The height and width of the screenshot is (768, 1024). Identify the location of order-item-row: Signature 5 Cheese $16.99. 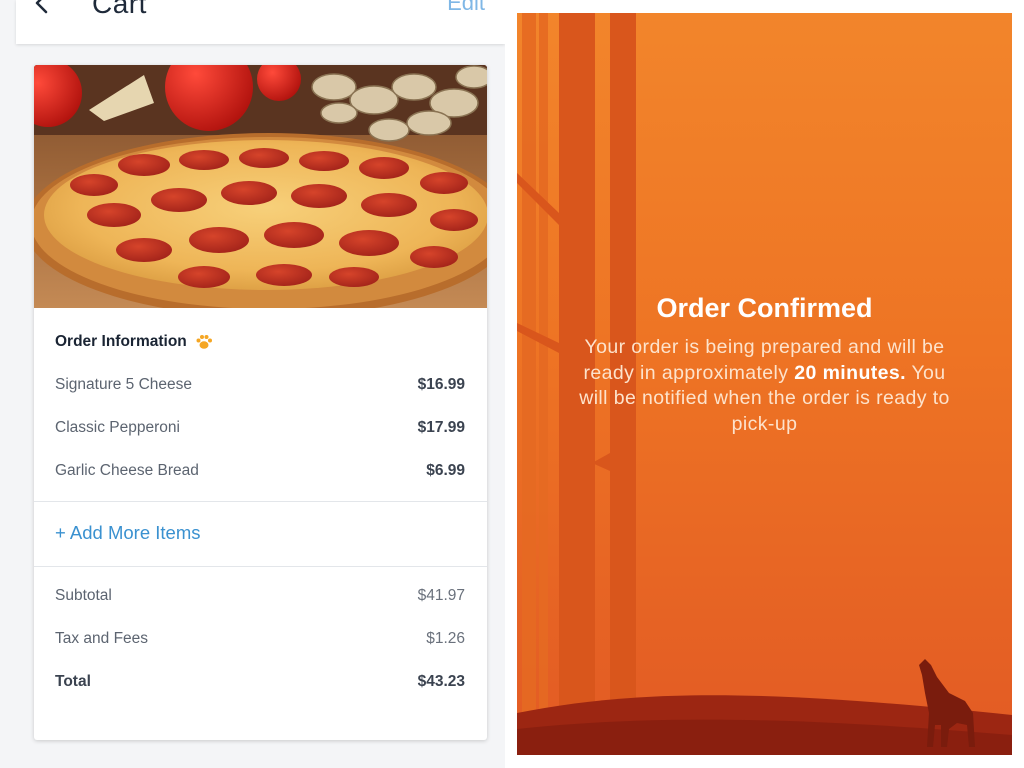
(260, 385).